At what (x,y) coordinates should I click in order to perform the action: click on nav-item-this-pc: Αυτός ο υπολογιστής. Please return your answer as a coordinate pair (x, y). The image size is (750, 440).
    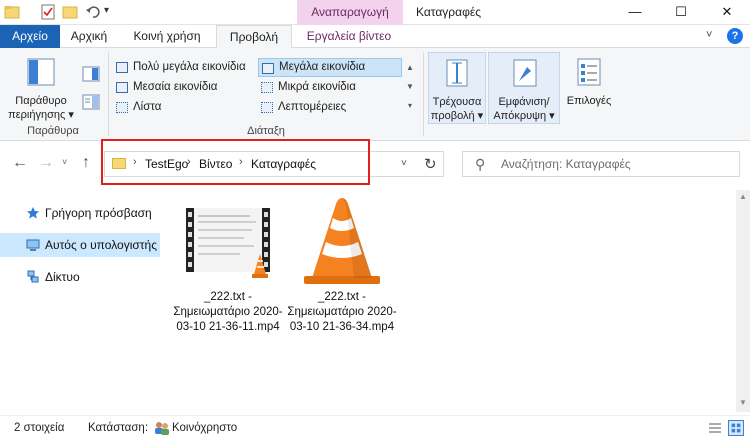
    Looking at the image, I should click on (80, 245).